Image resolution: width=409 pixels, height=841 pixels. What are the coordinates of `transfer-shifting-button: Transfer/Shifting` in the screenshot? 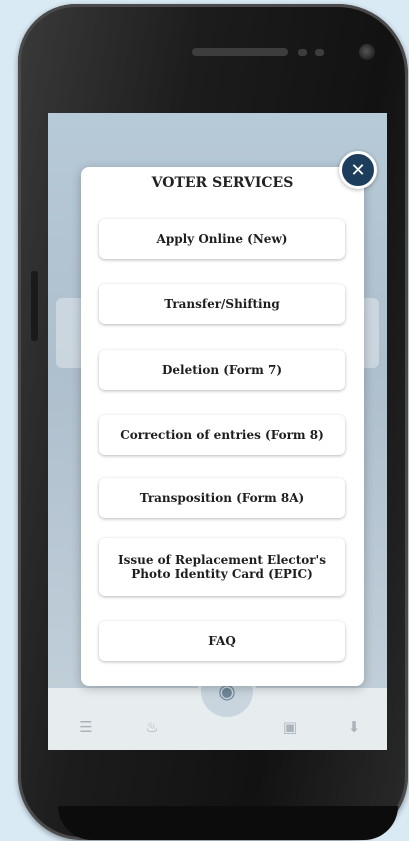 It's located at (222, 304).